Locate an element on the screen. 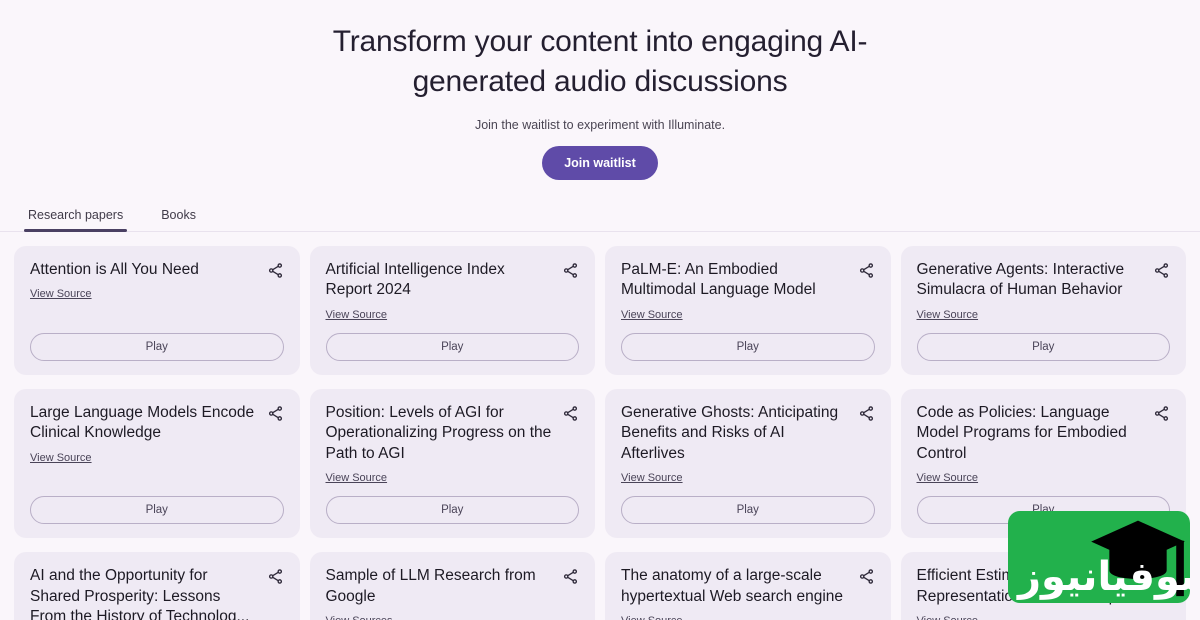 The width and height of the screenshot is (1200, 620). card-title: Attention is All You Need is located at coordinates (114, 269).